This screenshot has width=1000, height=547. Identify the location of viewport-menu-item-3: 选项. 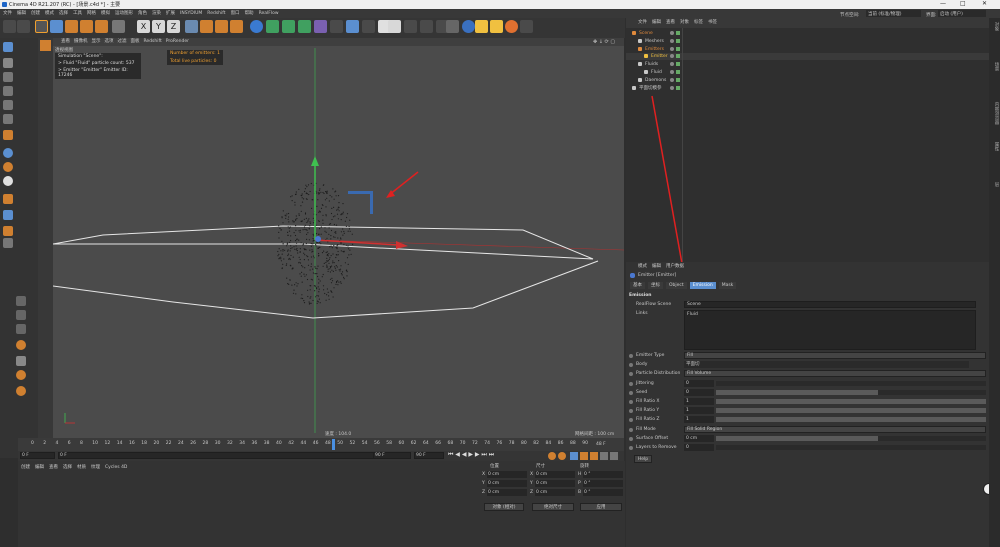
(109, 42).